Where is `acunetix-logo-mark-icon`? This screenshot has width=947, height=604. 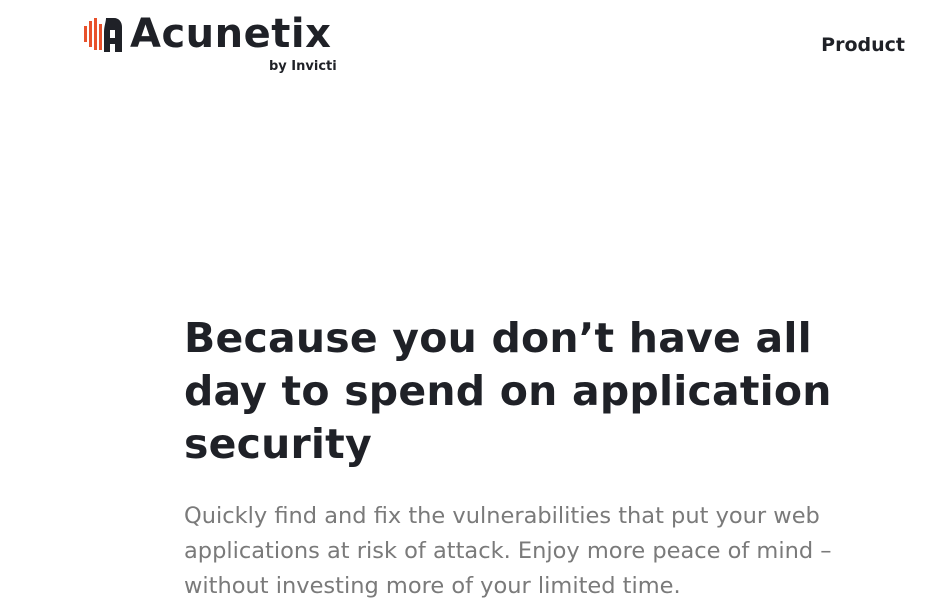 acunetix-logo-mark-icon is located at coordinates (103, 35).